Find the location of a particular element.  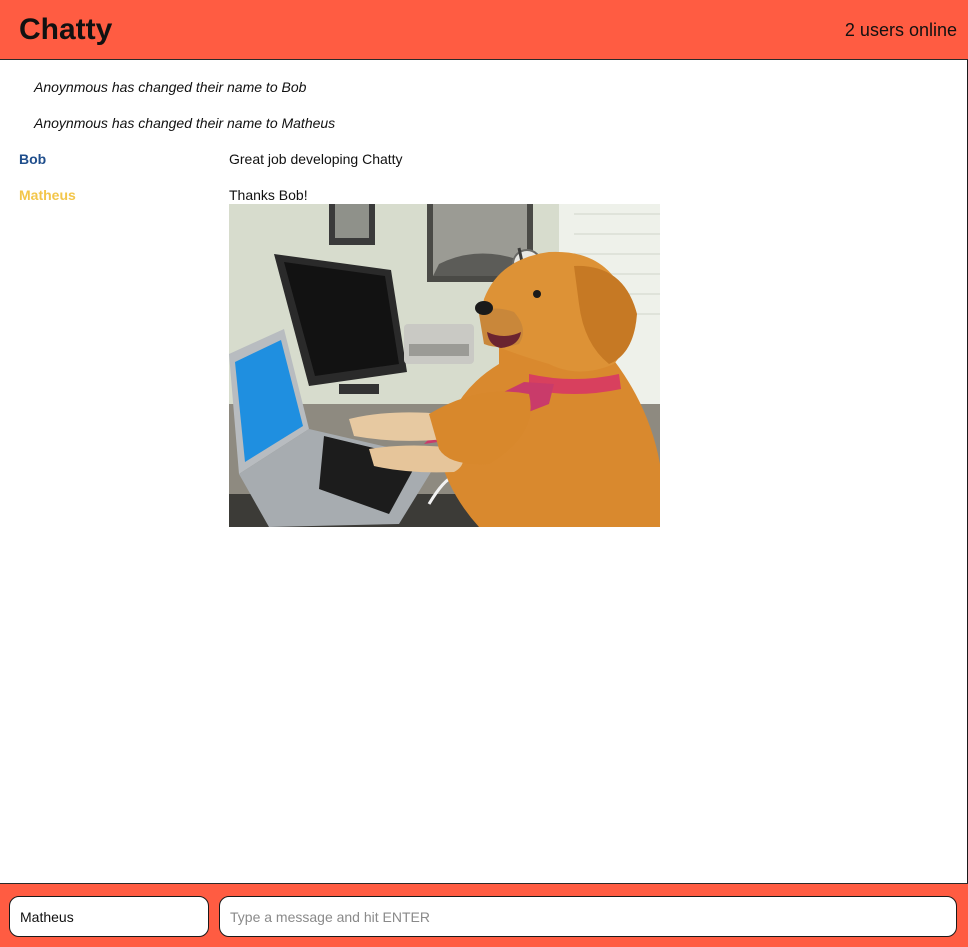

username-input is located at coordinates (109, 916).